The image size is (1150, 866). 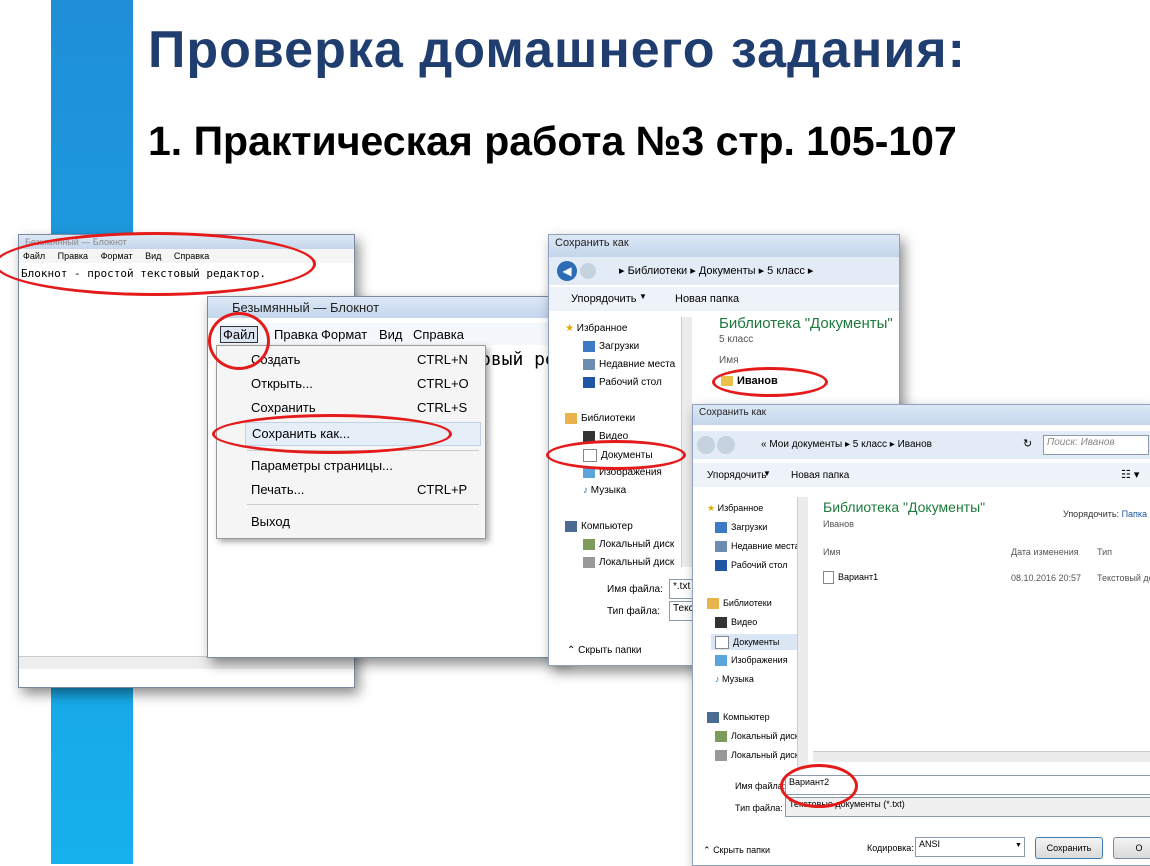 What do you see at coordinates (1104, 552) in the screenshot?
I see `column-type: Тип` at bounding box center [1104, 552].